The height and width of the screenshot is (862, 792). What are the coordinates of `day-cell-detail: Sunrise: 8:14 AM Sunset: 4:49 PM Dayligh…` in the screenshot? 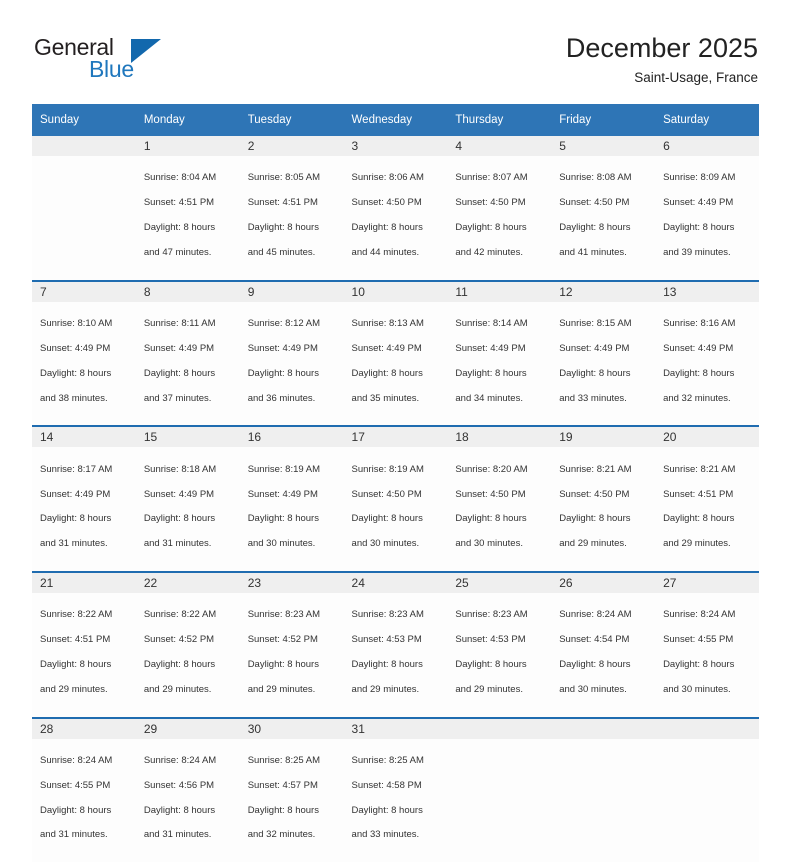 It's located at (499, 363).